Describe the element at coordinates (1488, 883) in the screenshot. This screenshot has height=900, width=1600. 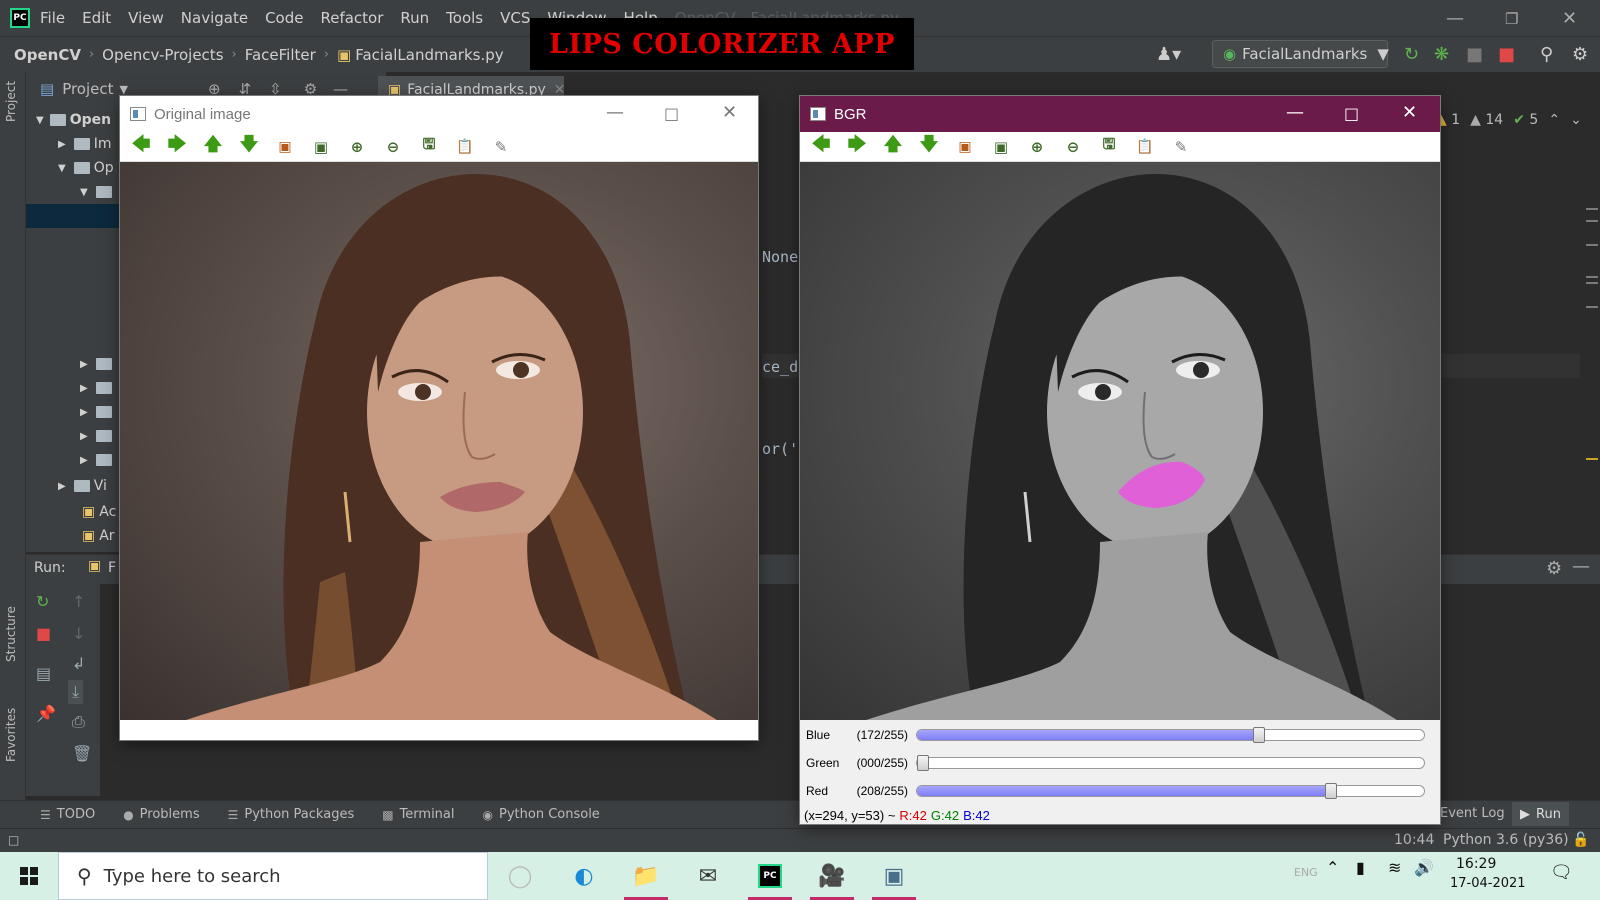
I see `taskbar-date: 17-04-2021` at that location.